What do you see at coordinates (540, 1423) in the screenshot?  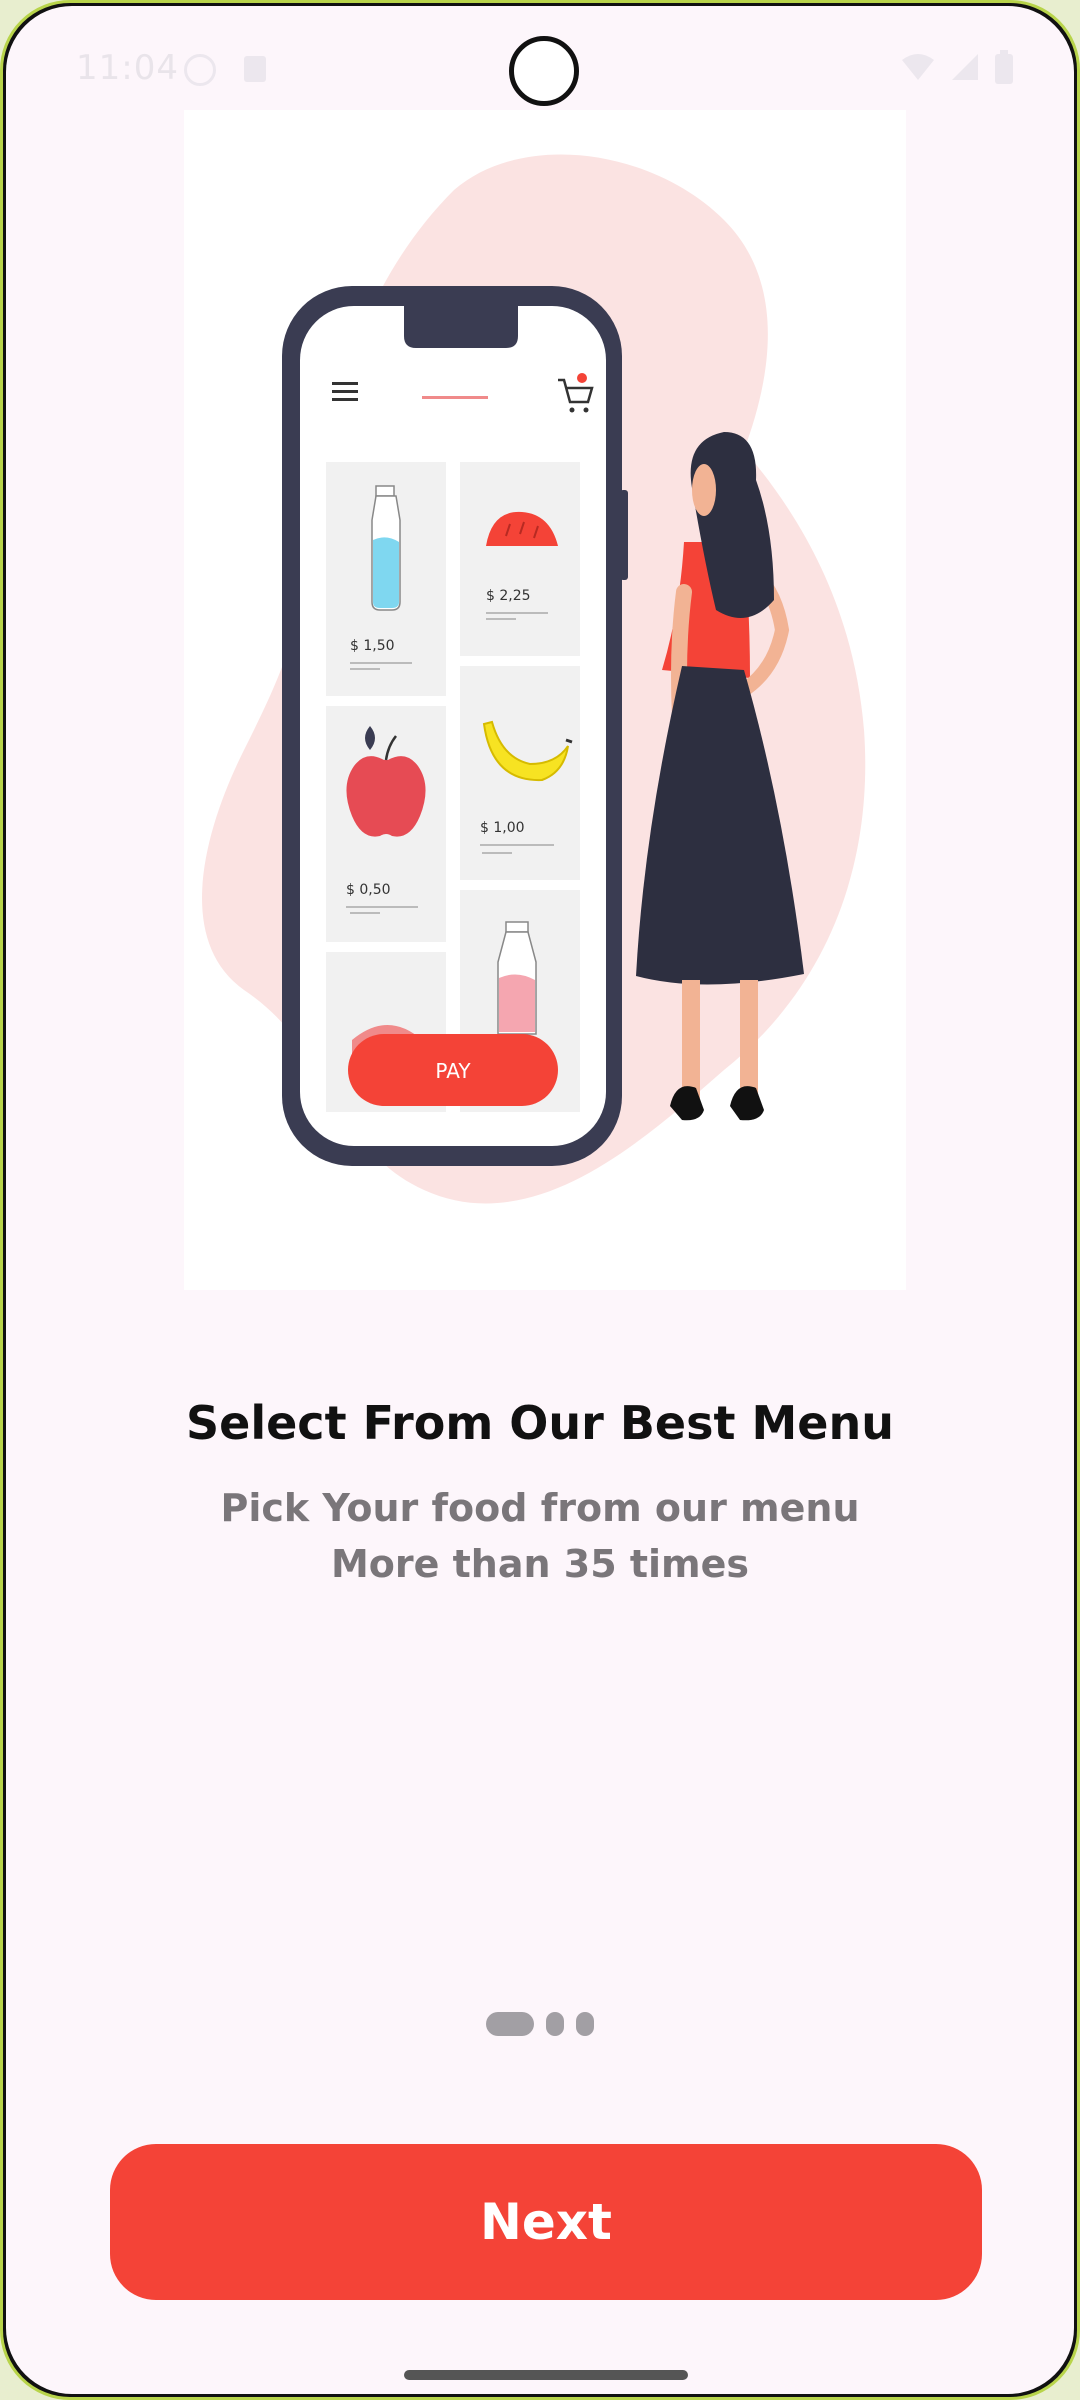 I see `onboarding-title: Select From Our Best Menu` at bounding box center [540, 1423].